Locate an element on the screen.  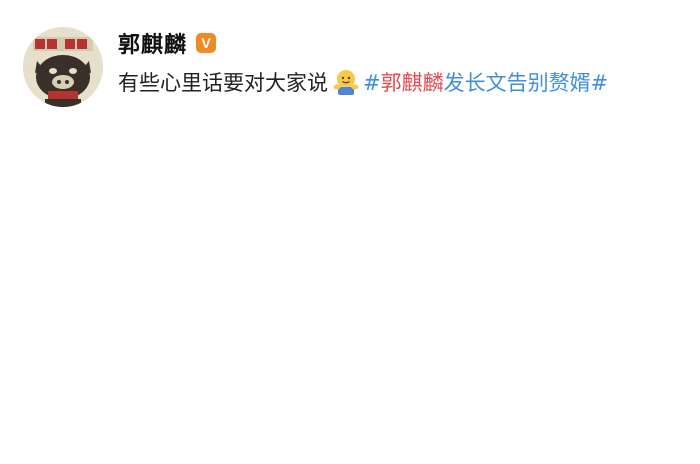
post-content: 有些心里话要对大家说 #郭麒麟发长文告别赘婿# is located at coordinates (363, 82).